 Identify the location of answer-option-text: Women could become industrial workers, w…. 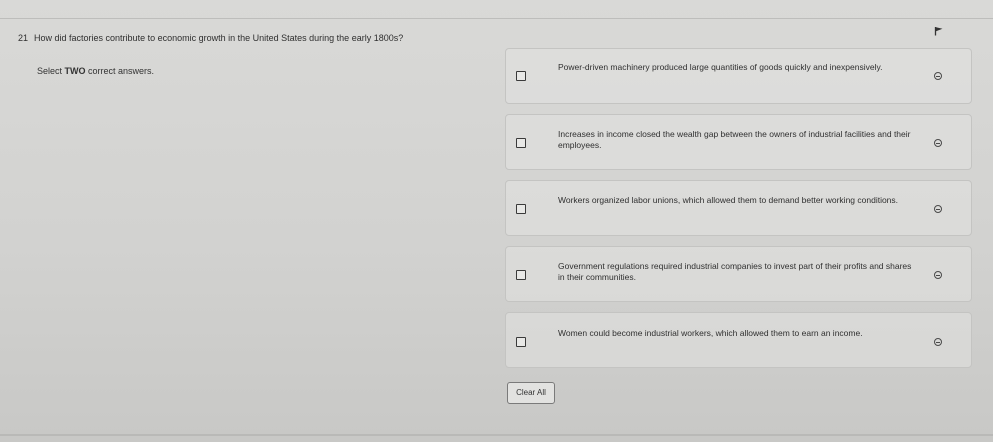
(710, 333).